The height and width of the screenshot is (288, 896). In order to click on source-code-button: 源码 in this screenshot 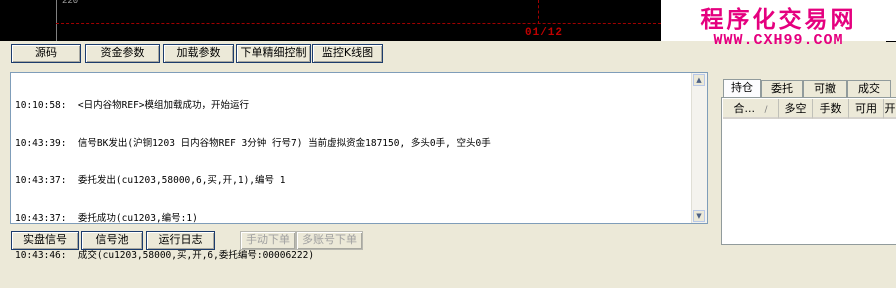, I will do `click(46, 53)`.